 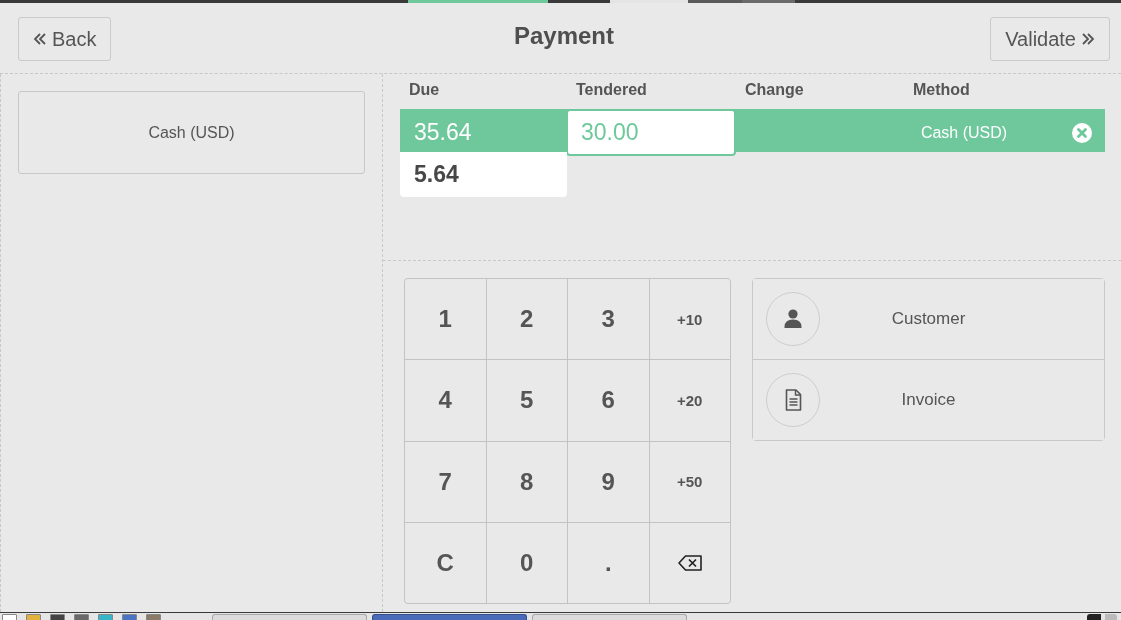 I want to click on document-icon, so click(x=793, y=400).